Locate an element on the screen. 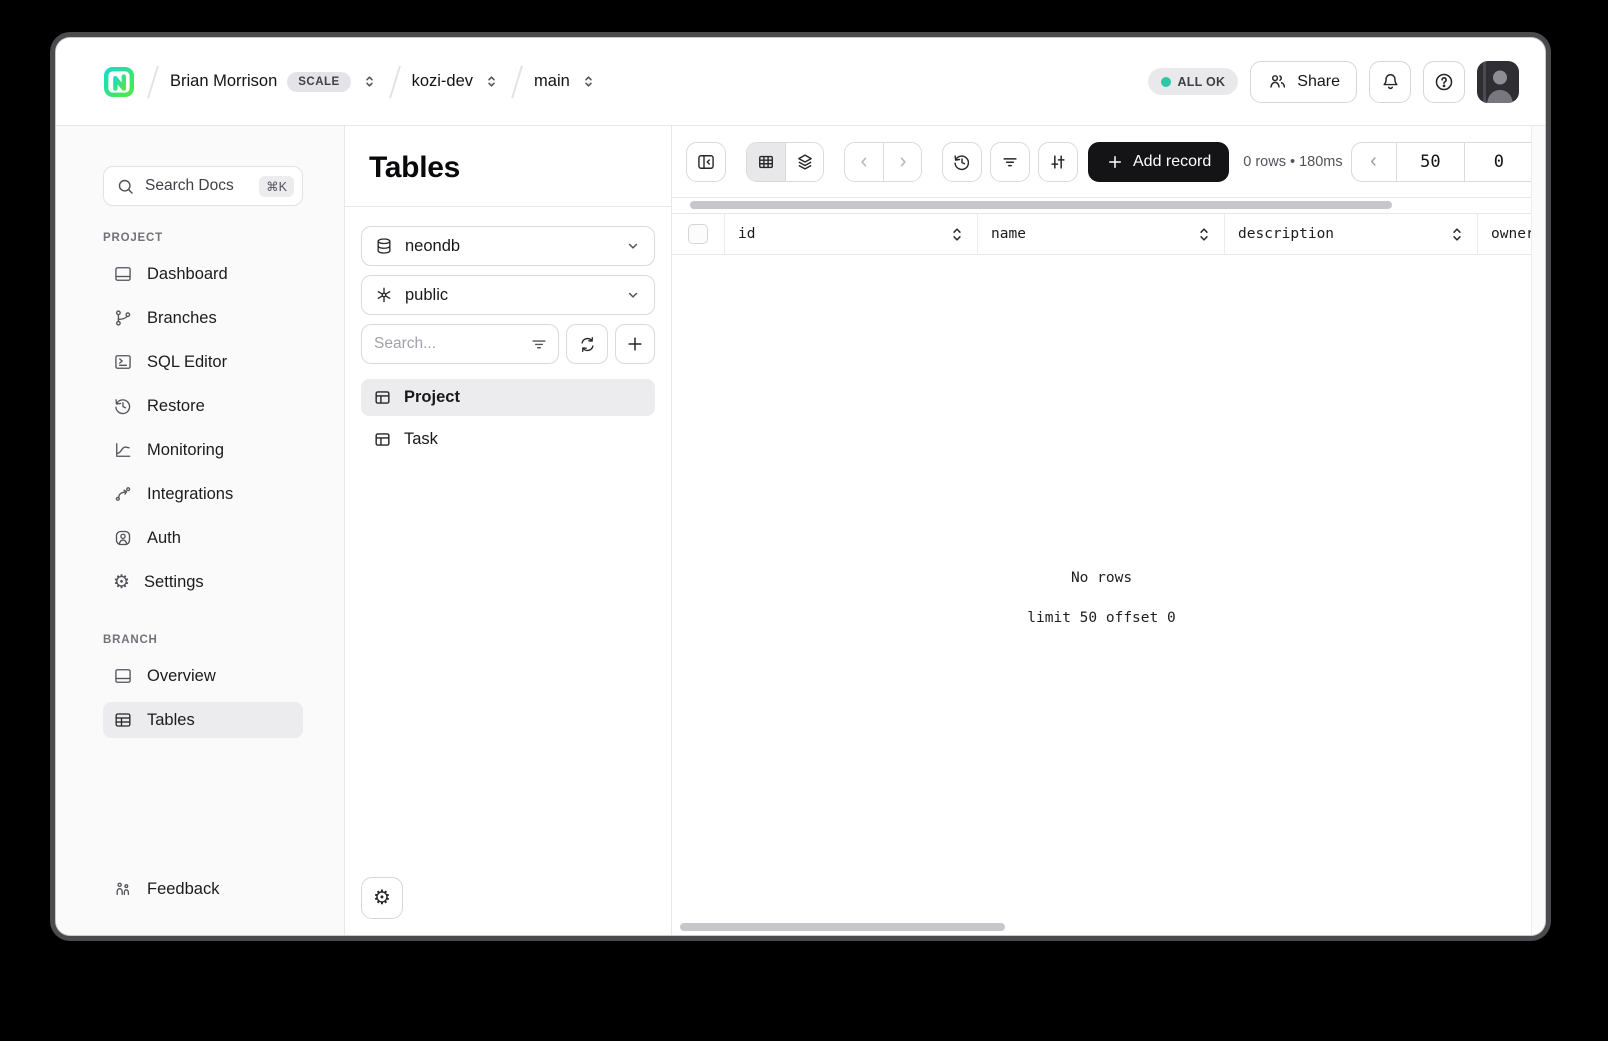  view-mode-toggle is located at coordinates (785, 161).